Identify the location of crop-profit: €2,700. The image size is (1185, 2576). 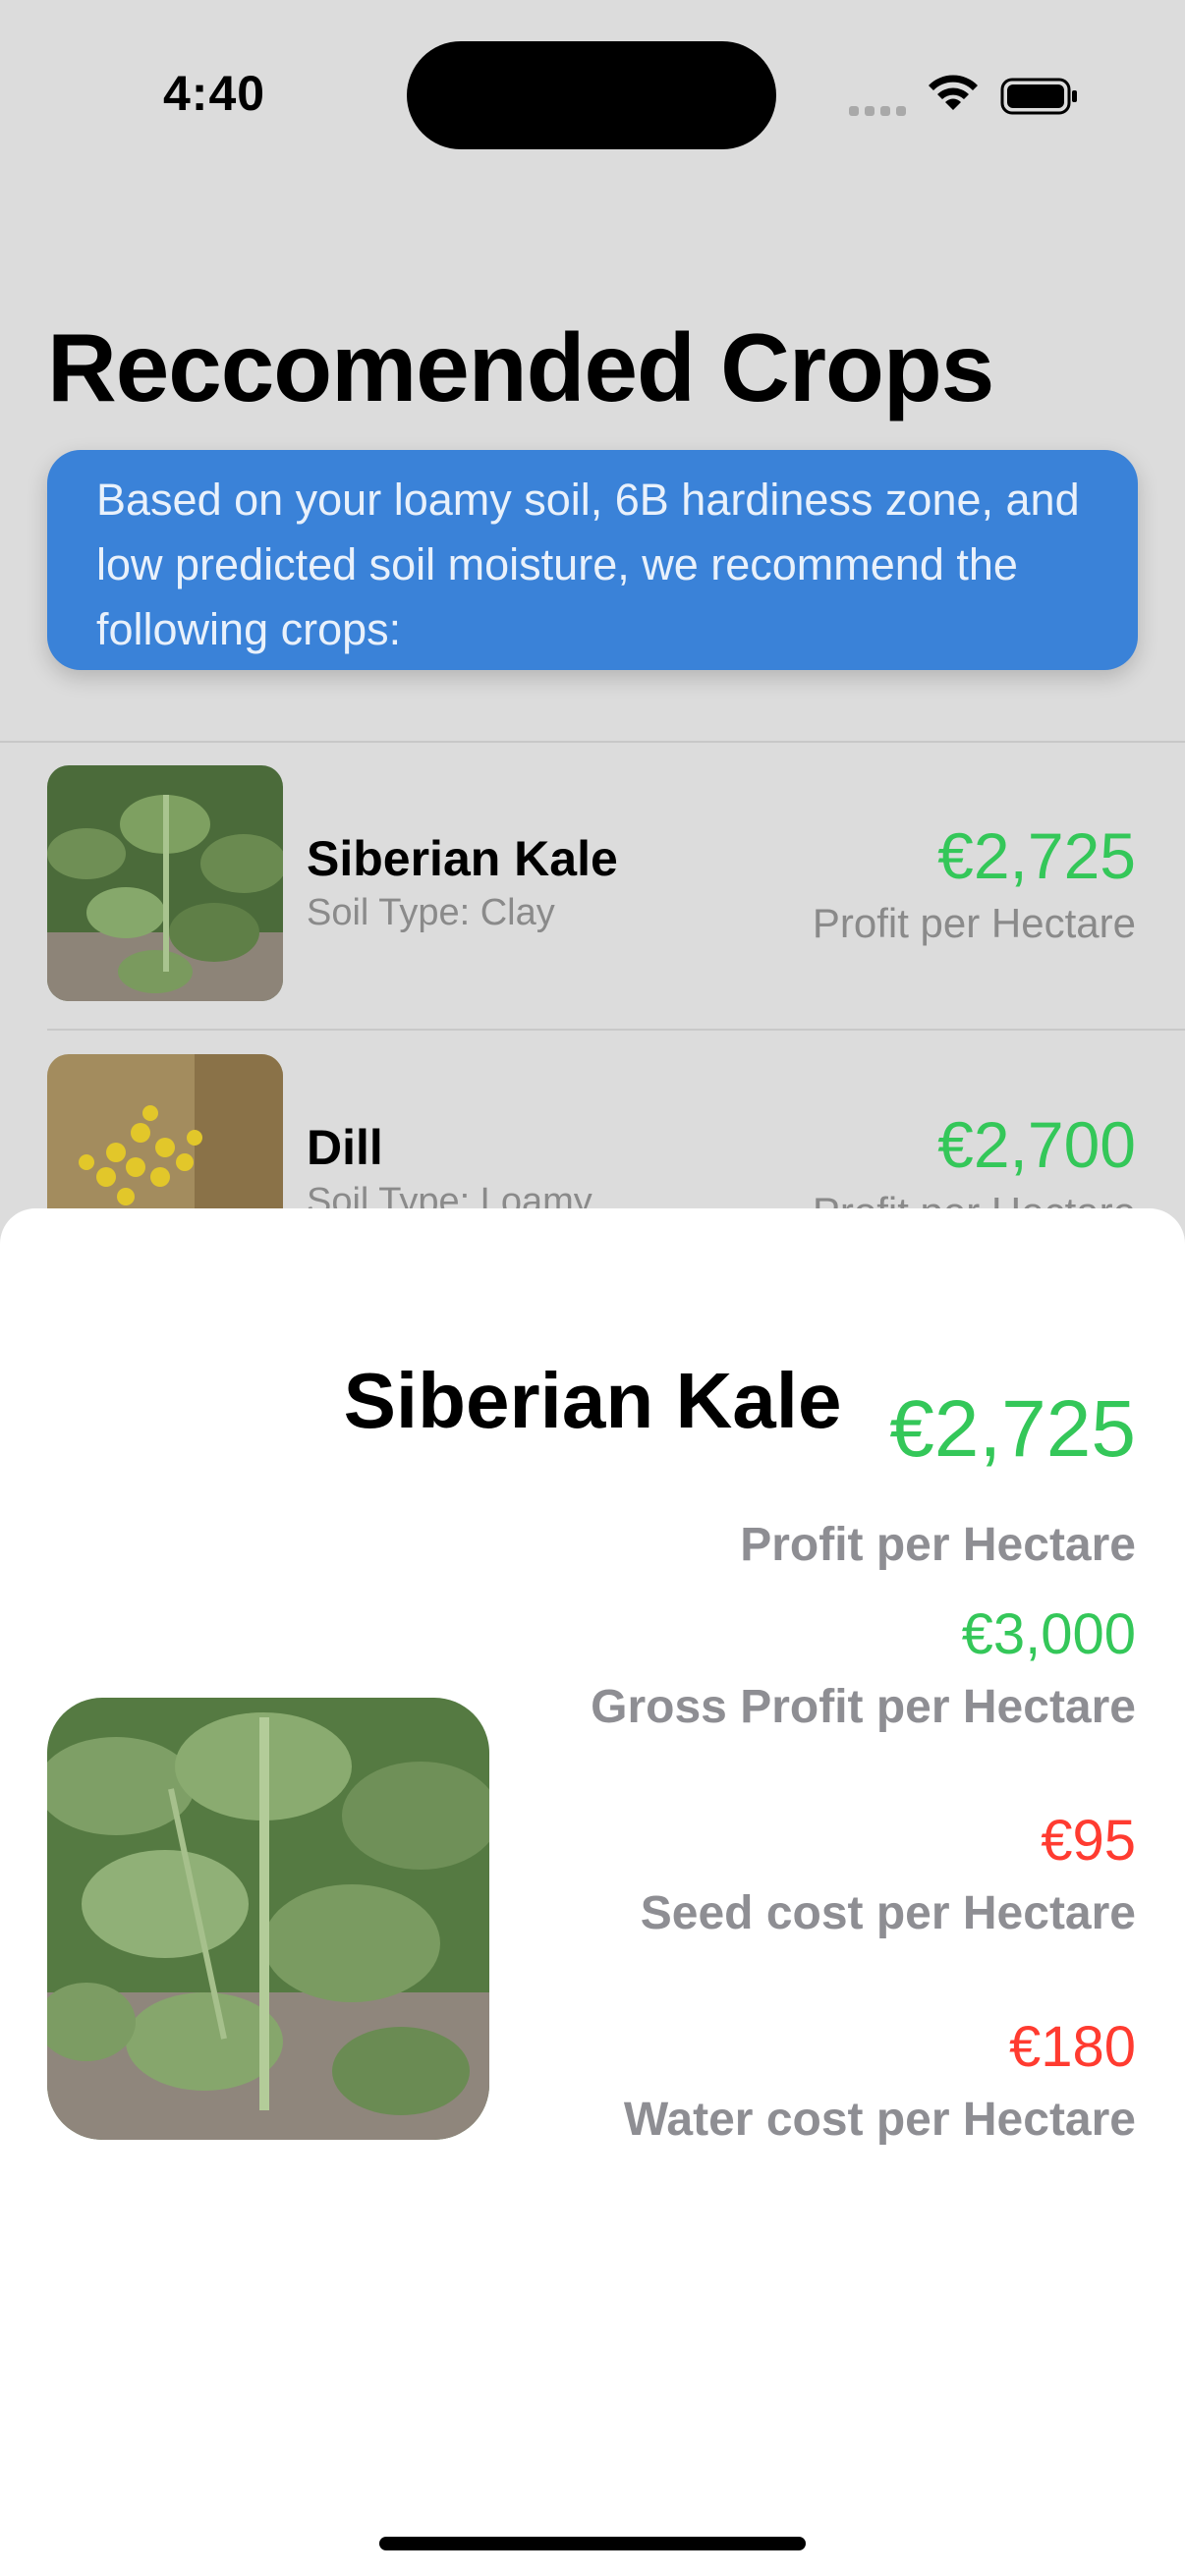
(1037, 1144).